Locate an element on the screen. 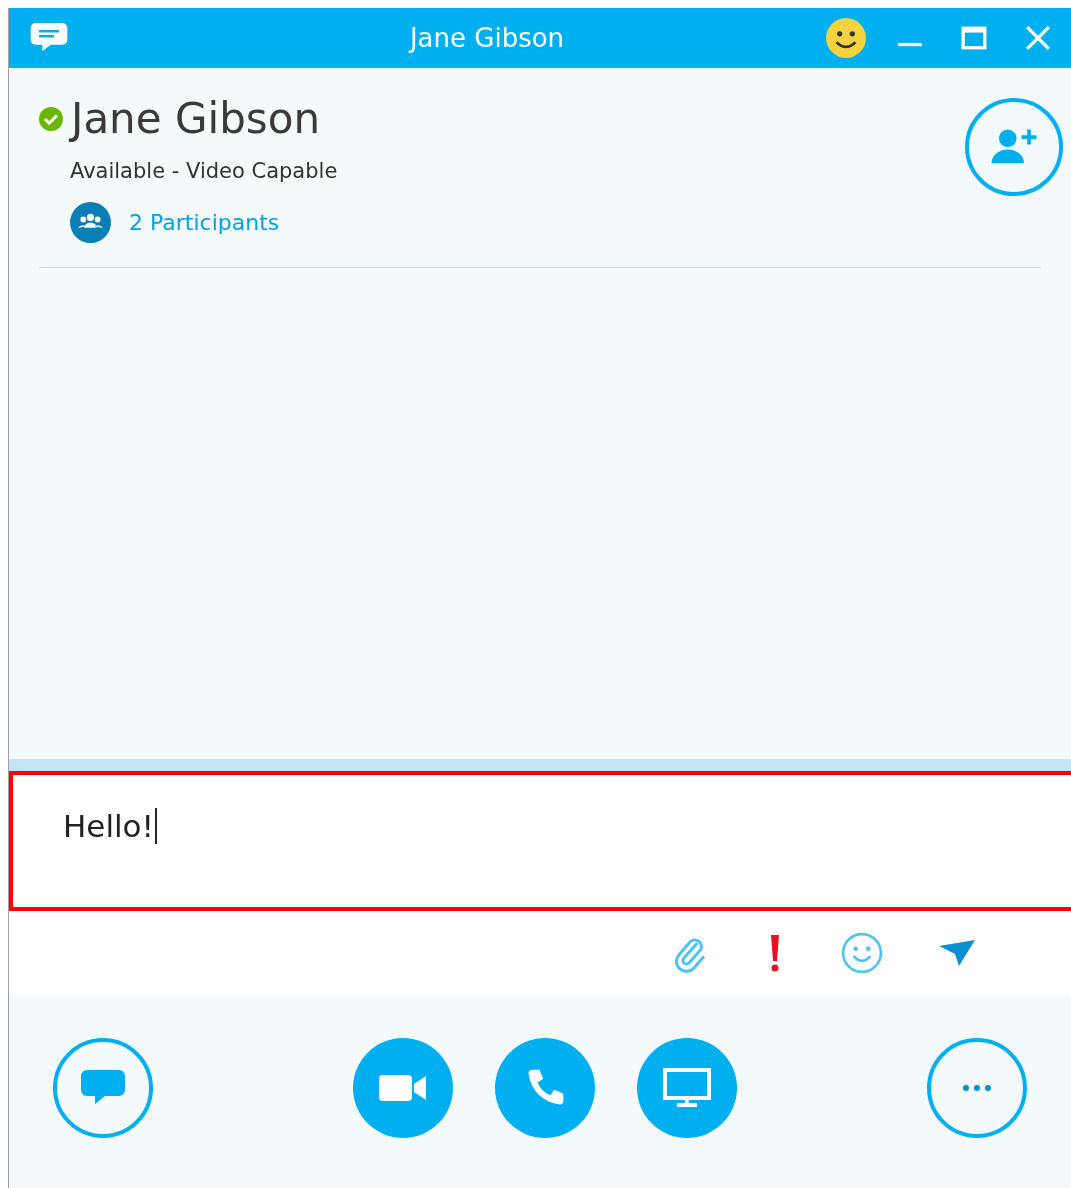  status-text: Available - Video Capable is located at coordinates (204, 171).